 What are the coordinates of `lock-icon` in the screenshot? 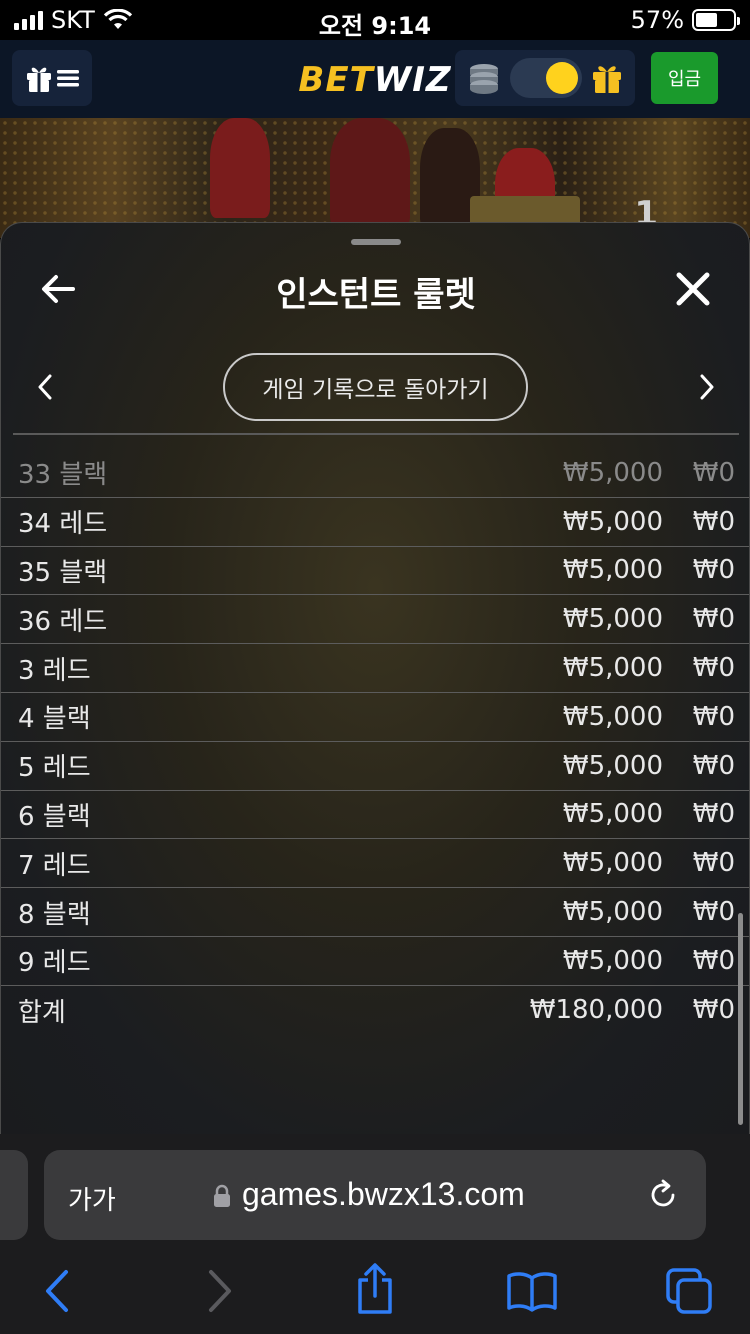 It's located at (222, 1195).